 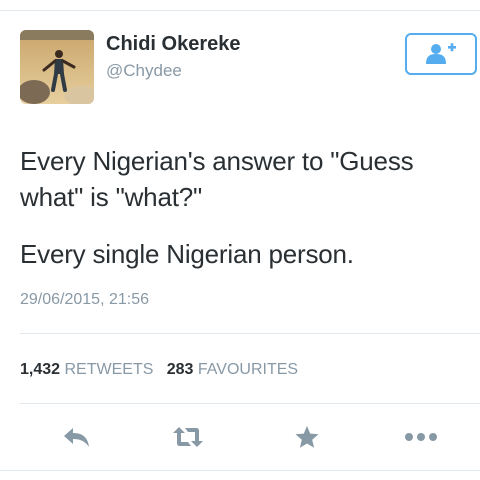 What do you see at coordinates (217, 161) in the screenshot?
I see `tweet-text-line: Every Nigerian's answer to "Guess` at bounding box center [217, 161].